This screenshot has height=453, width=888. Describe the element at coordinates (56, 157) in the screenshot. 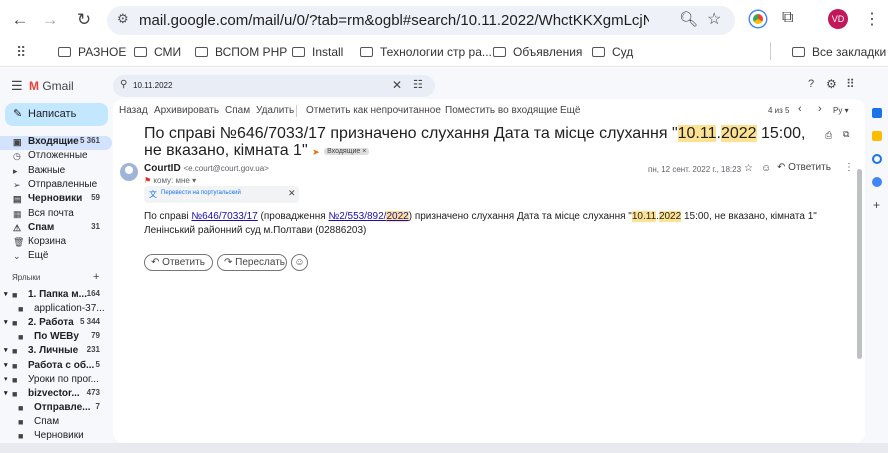

I see `sidebar-item: ◷ Отложенные` at that location.